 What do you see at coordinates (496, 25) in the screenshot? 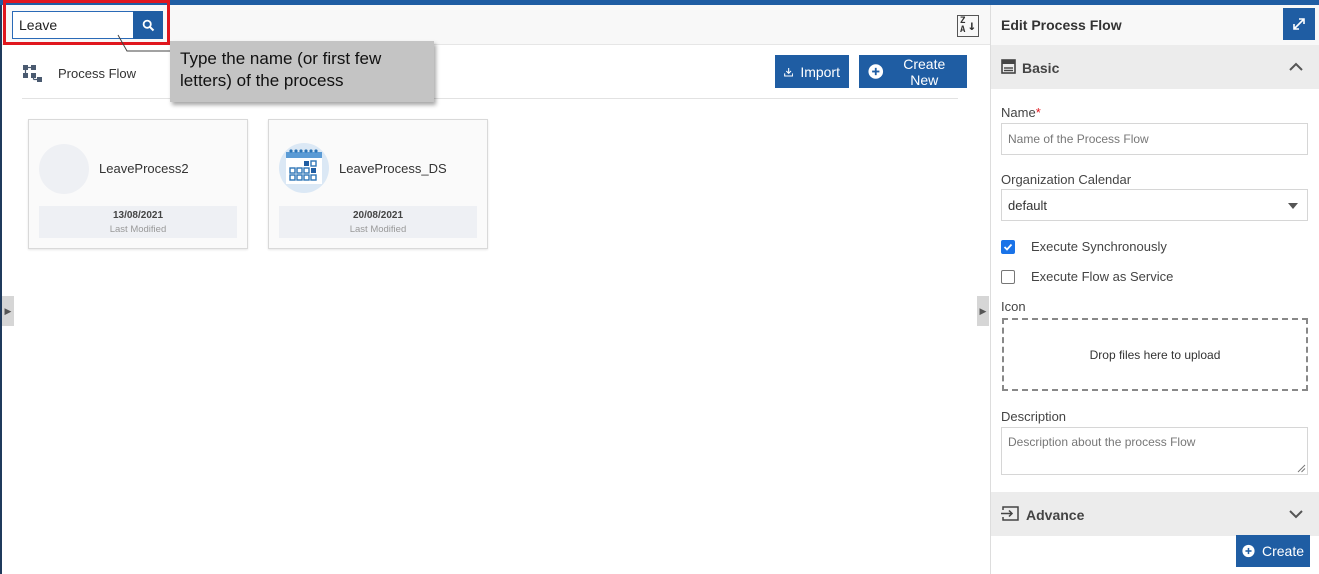
I see `toolbar: ZA ↓` at bounding box center [496, 25].